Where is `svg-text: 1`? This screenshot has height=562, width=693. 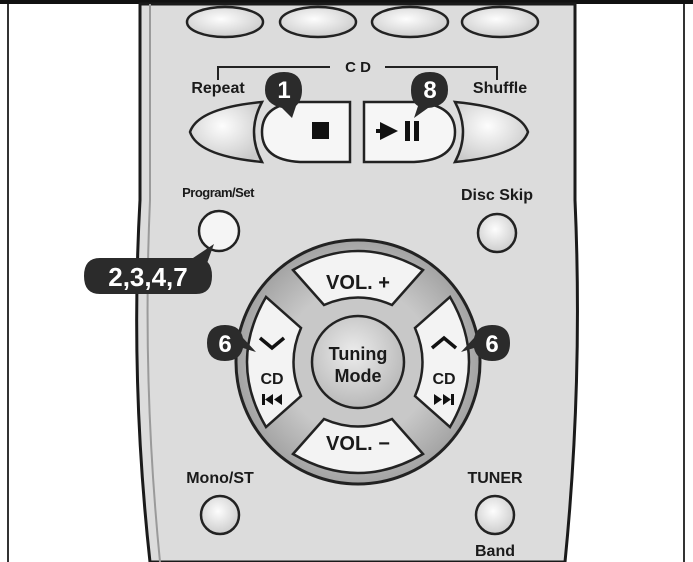 svg-text: 1 is located at coordinates (283, 90).